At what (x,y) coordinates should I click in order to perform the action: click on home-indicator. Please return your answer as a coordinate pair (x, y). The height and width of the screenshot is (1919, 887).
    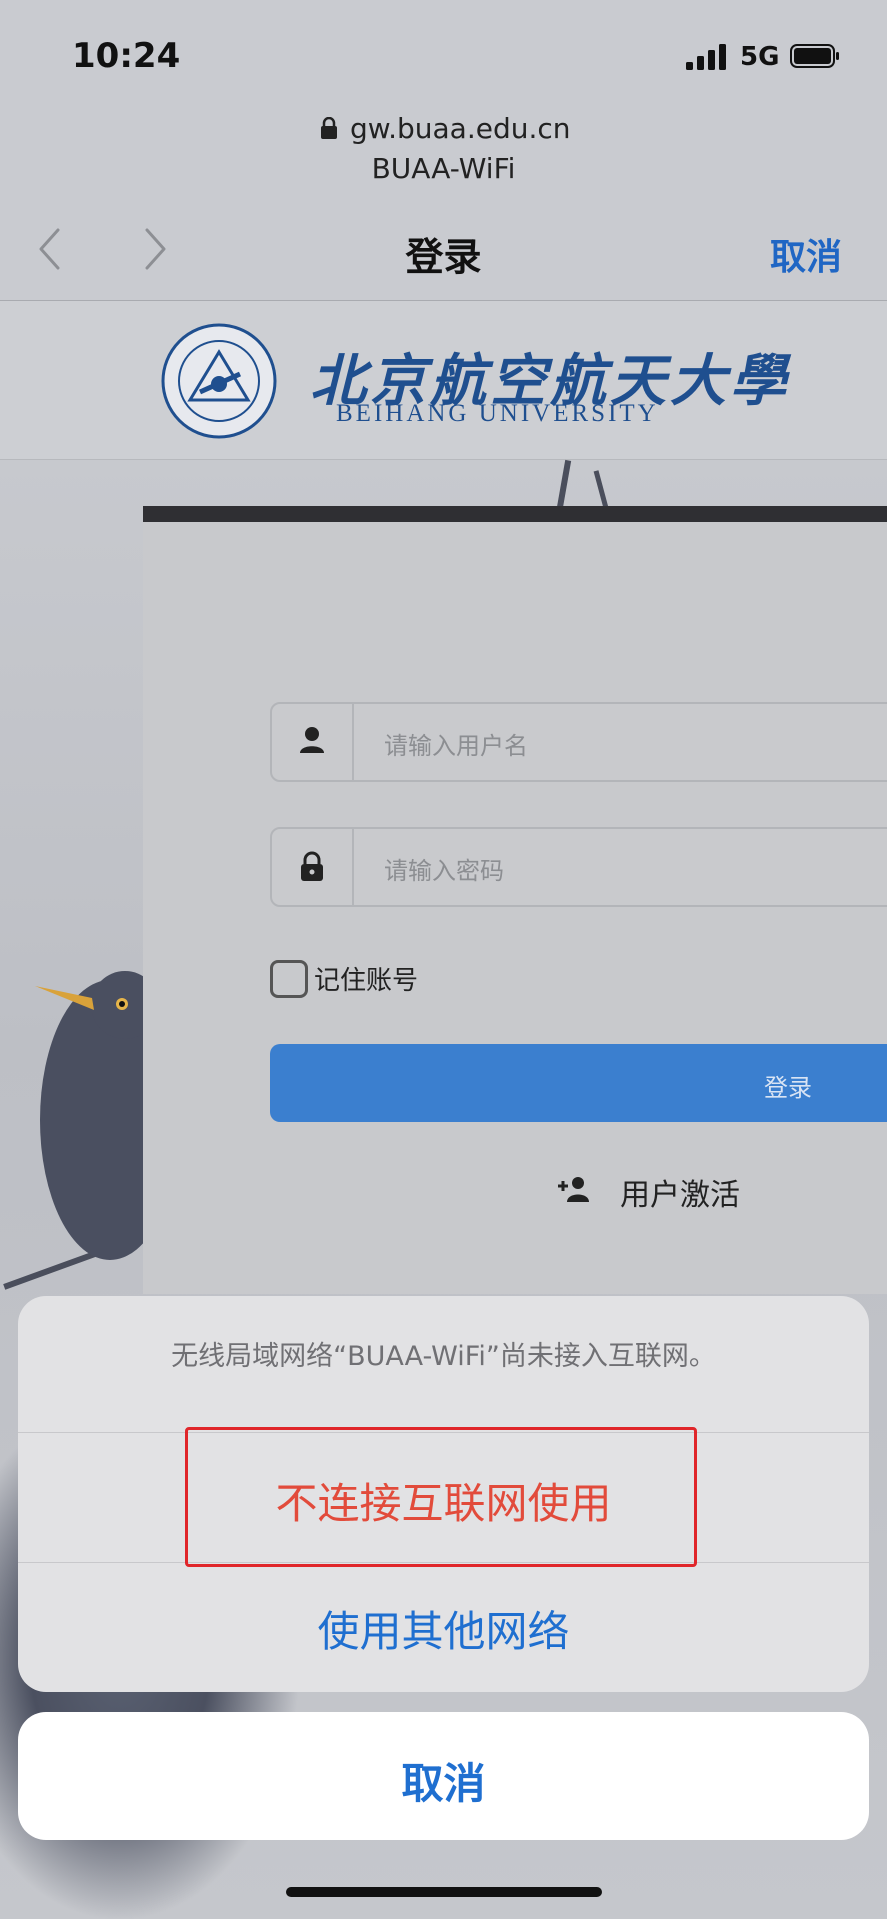
    Looking at the image, I should click on (444, 1892).